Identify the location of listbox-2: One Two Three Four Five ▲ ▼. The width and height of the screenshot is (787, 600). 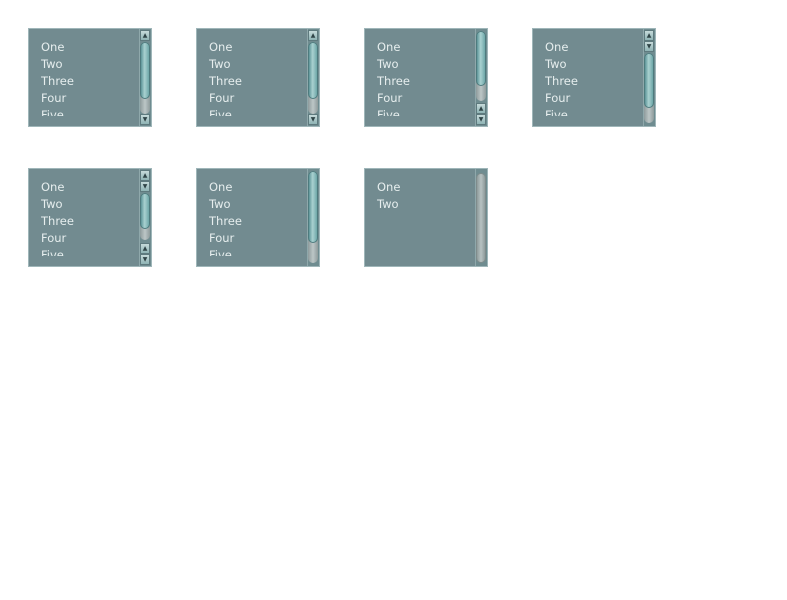
(258, 77).